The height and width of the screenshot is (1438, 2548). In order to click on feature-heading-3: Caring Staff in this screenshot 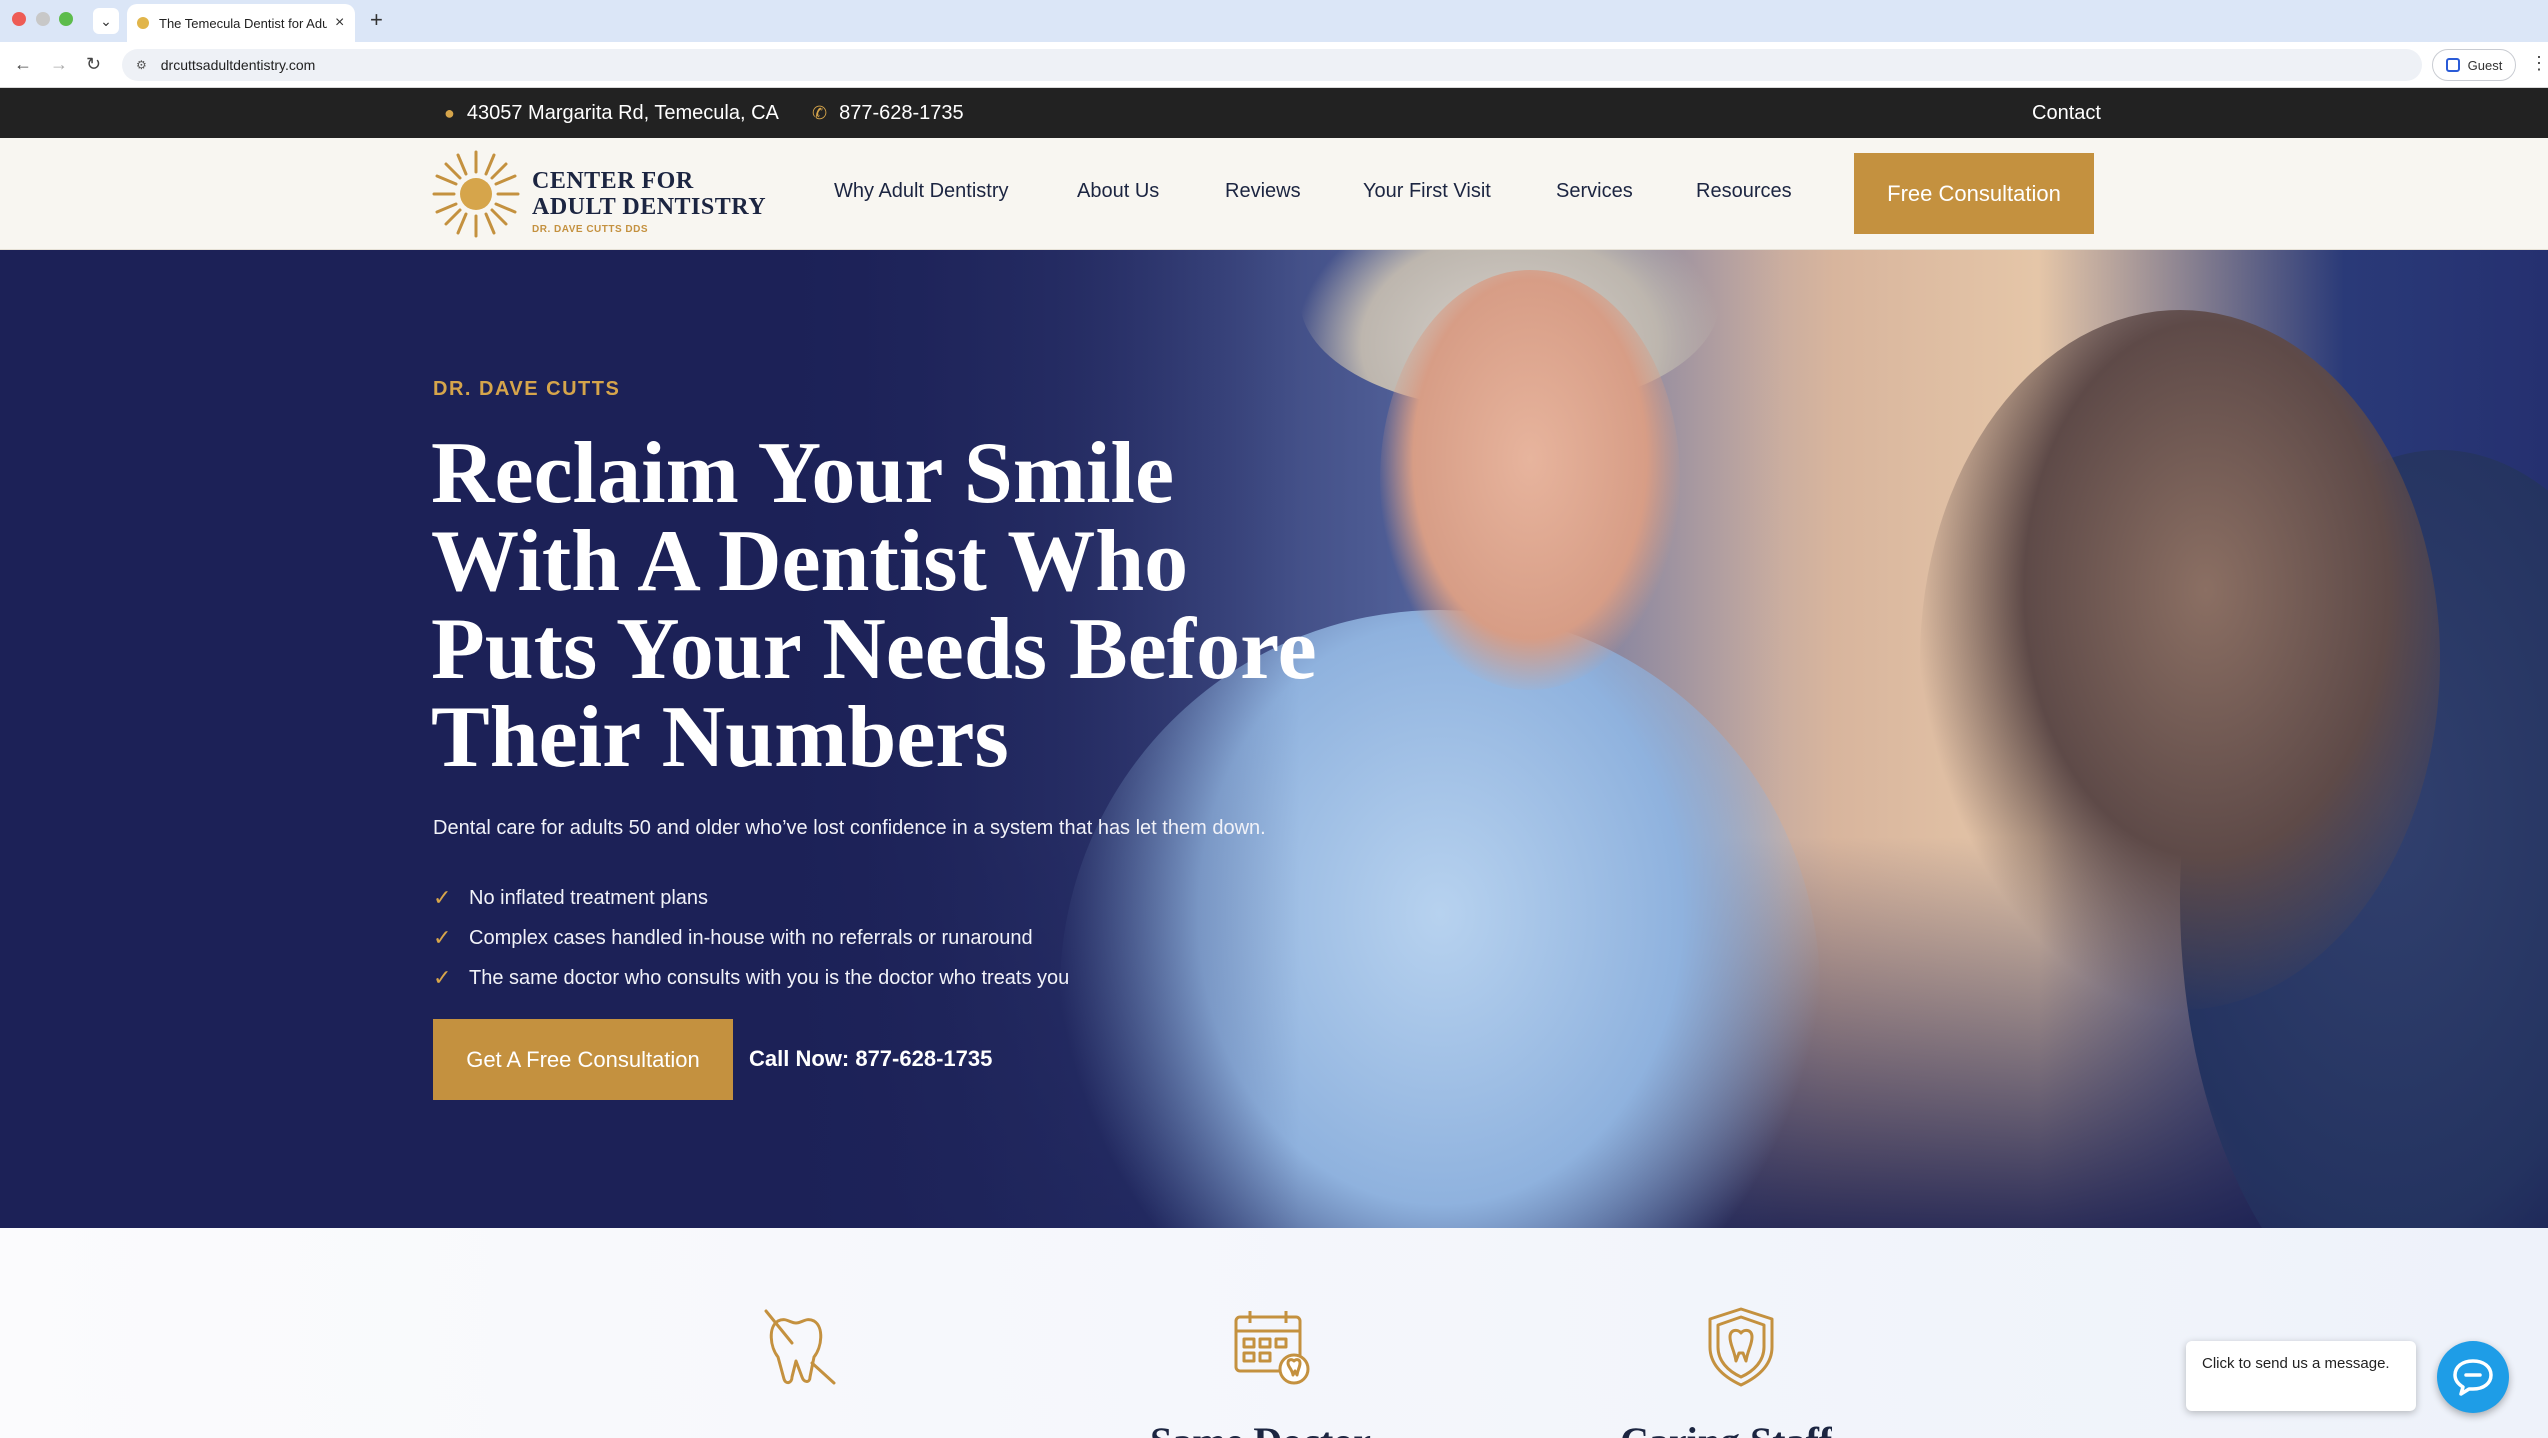, I will do `click(1726, 1428)`.